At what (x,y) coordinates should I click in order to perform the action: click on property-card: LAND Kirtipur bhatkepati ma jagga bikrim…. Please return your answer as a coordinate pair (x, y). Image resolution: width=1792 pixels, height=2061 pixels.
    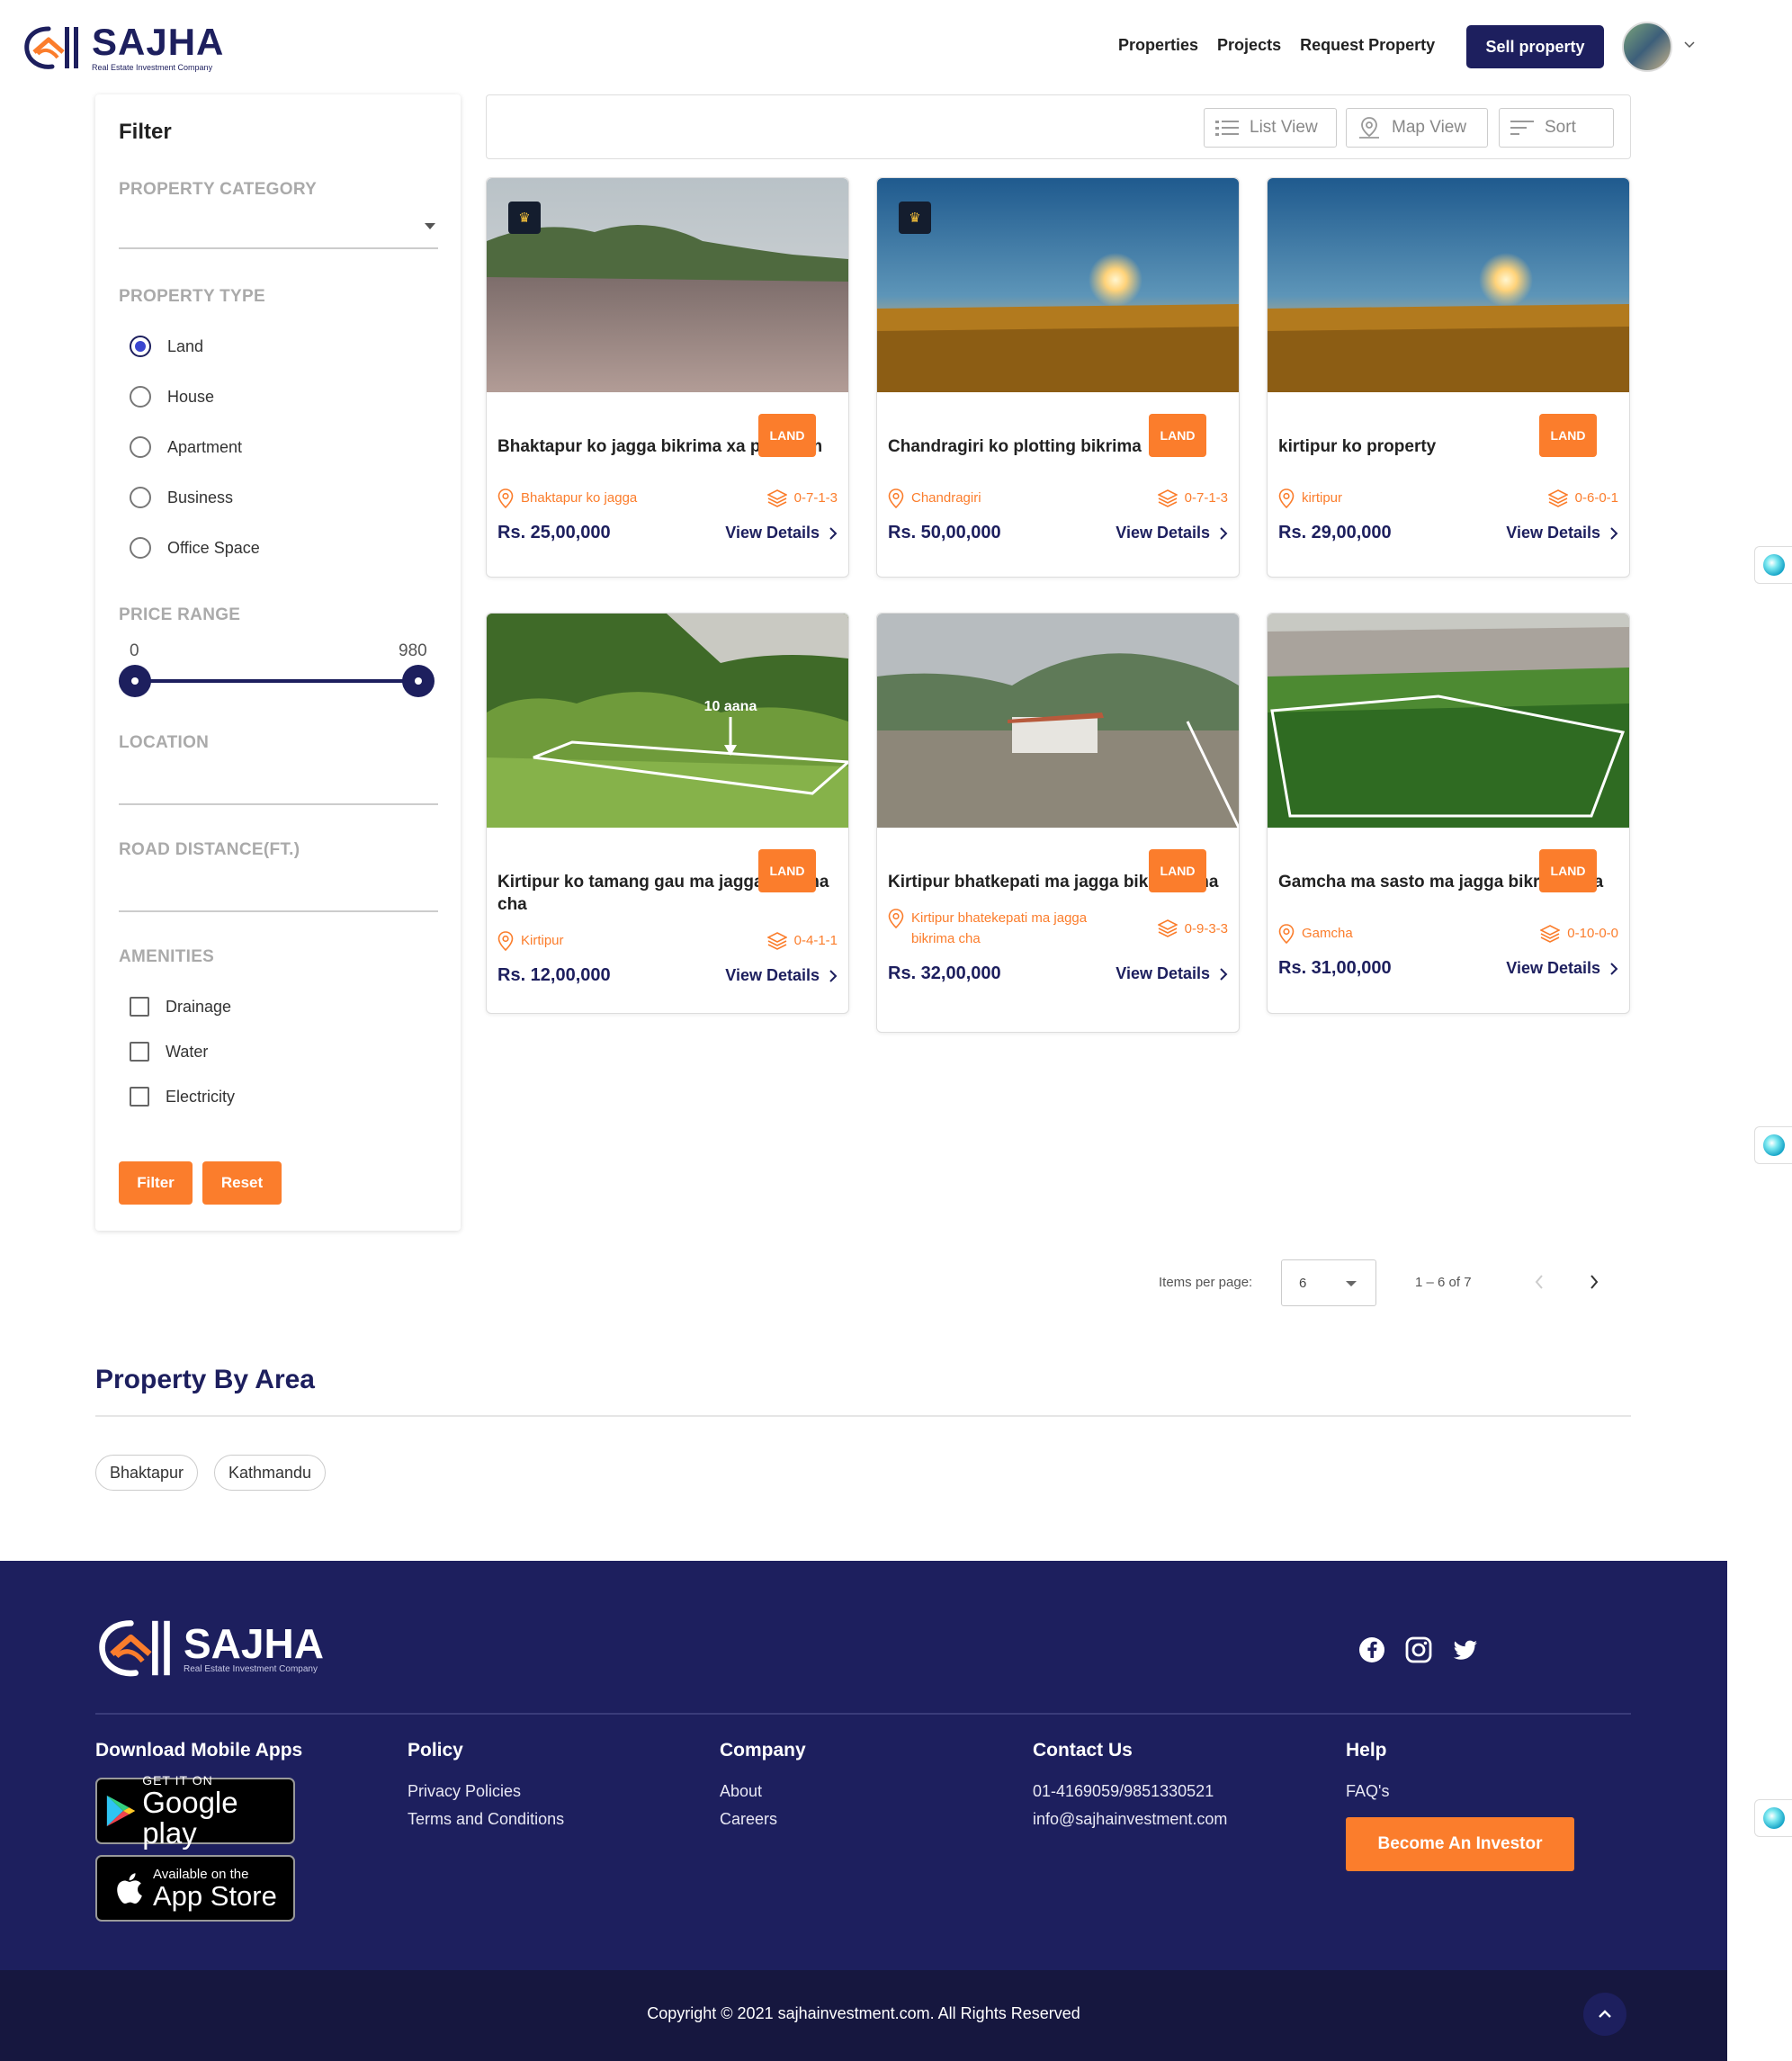
    Looking at the image, I should click on (1058, 823).